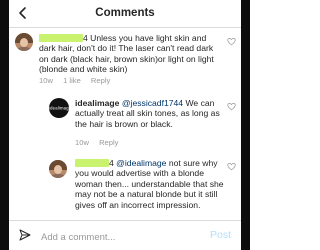 This screenshot has height=250, width=320. I want to click on comment-composer: Post, so click(125, 235).